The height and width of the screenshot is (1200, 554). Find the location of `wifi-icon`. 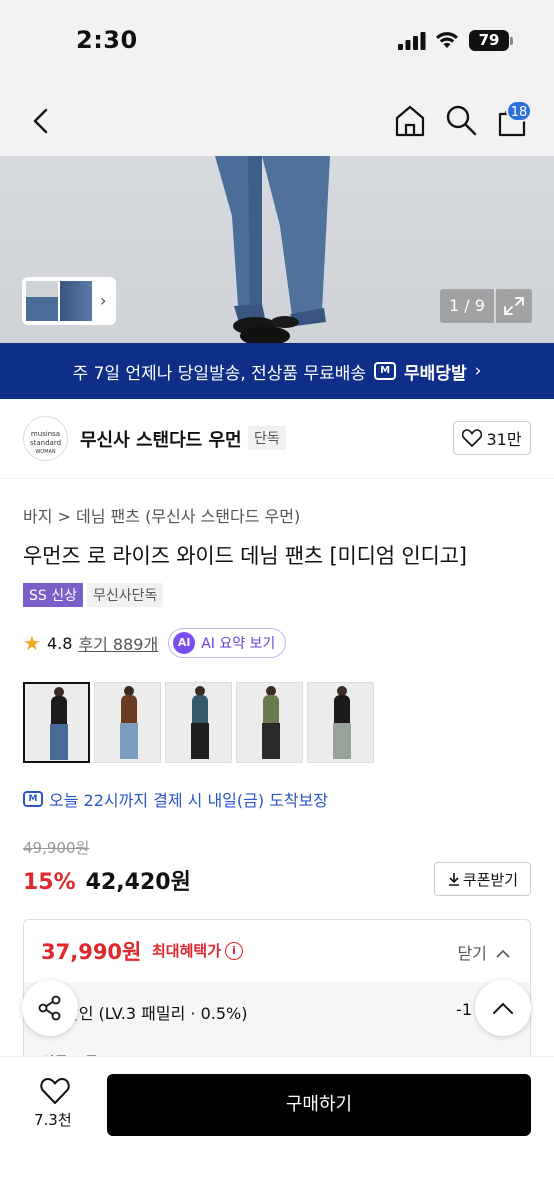

wifi-icon is located at coordinates (447, 40).